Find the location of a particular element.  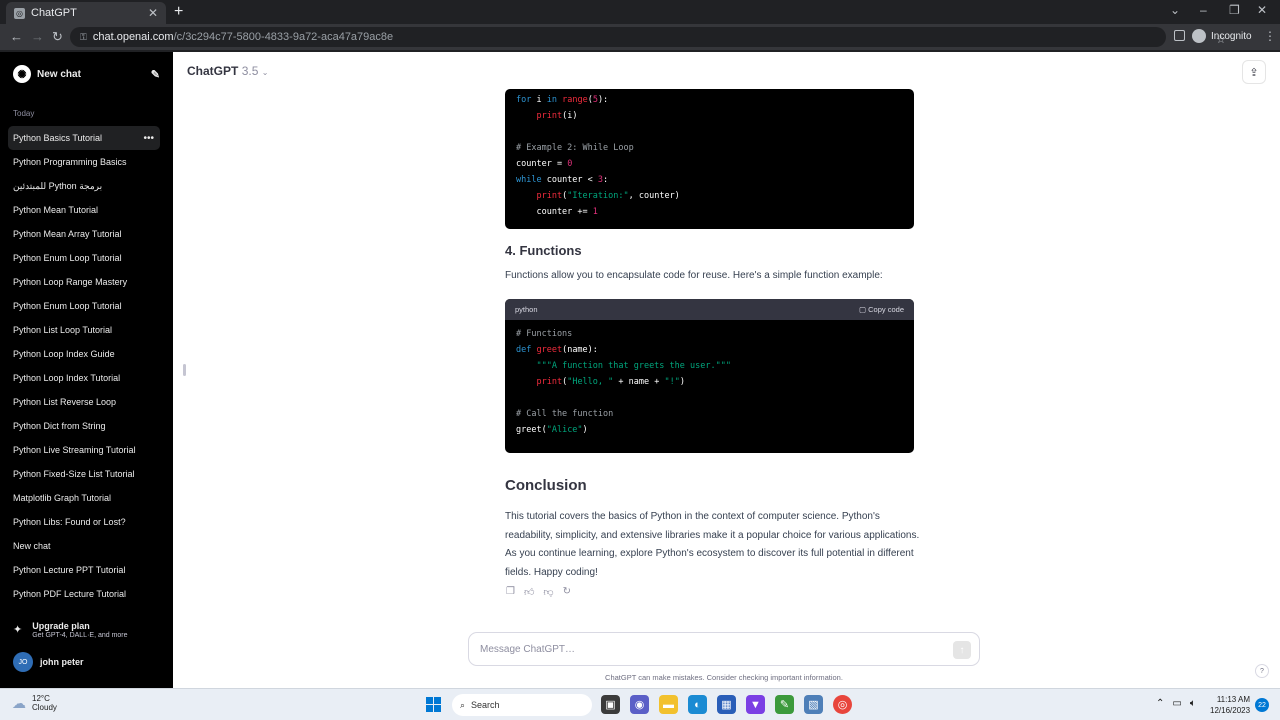

file-explorer-icon: ▬ is located at coordinates (668, 704).